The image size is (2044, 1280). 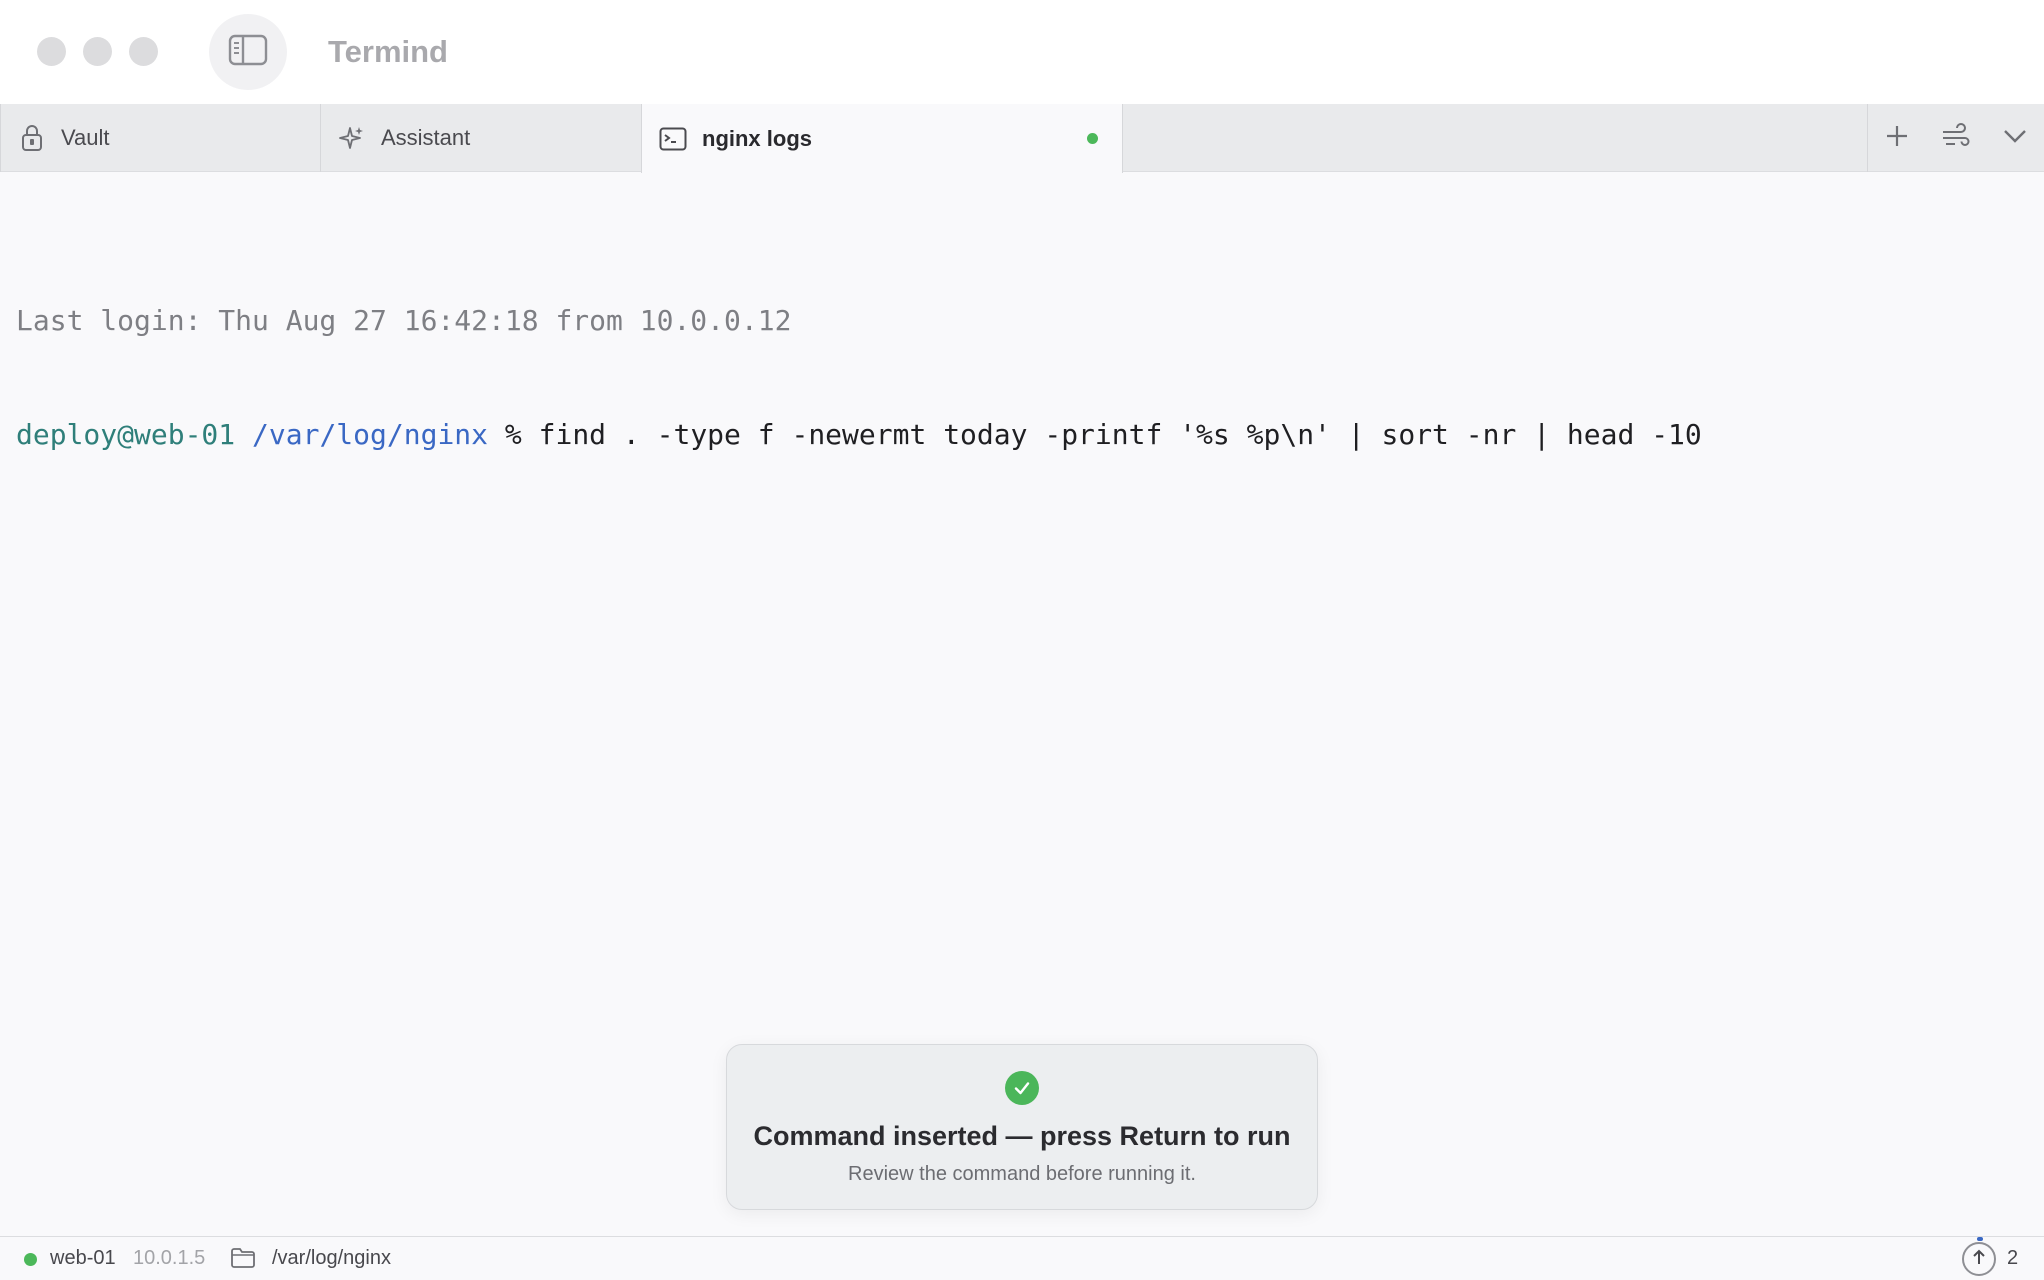 I want to click on prompt-path: /var/log/nginx, so click(x=370, y=434).